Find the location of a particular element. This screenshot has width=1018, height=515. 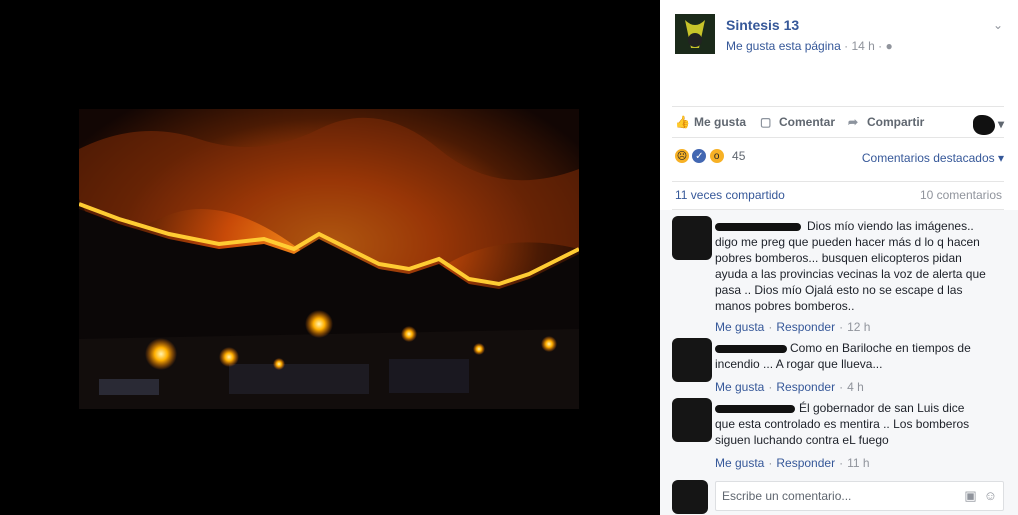

share-count-link: 11 veces compartido is located at coordinates (730, 195).